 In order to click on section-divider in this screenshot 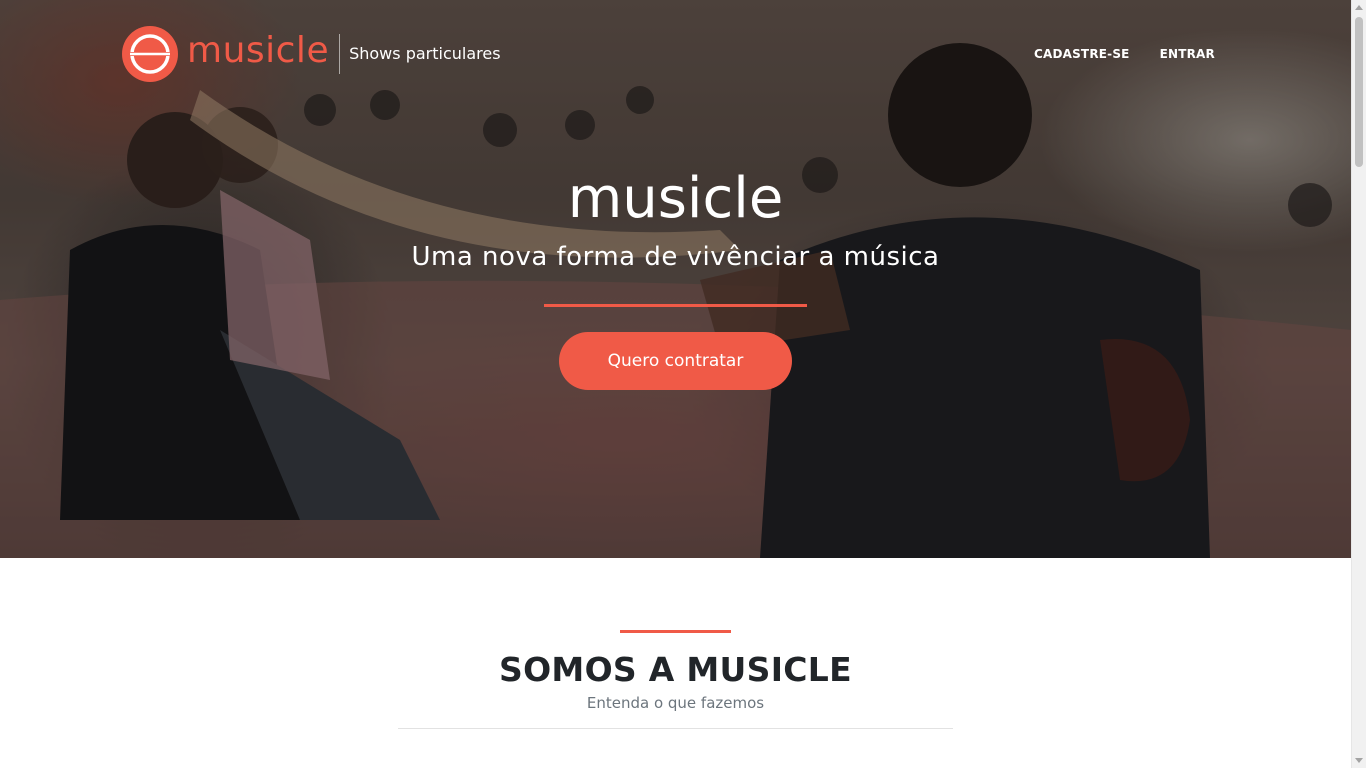, I will do `click(675, 728)`.